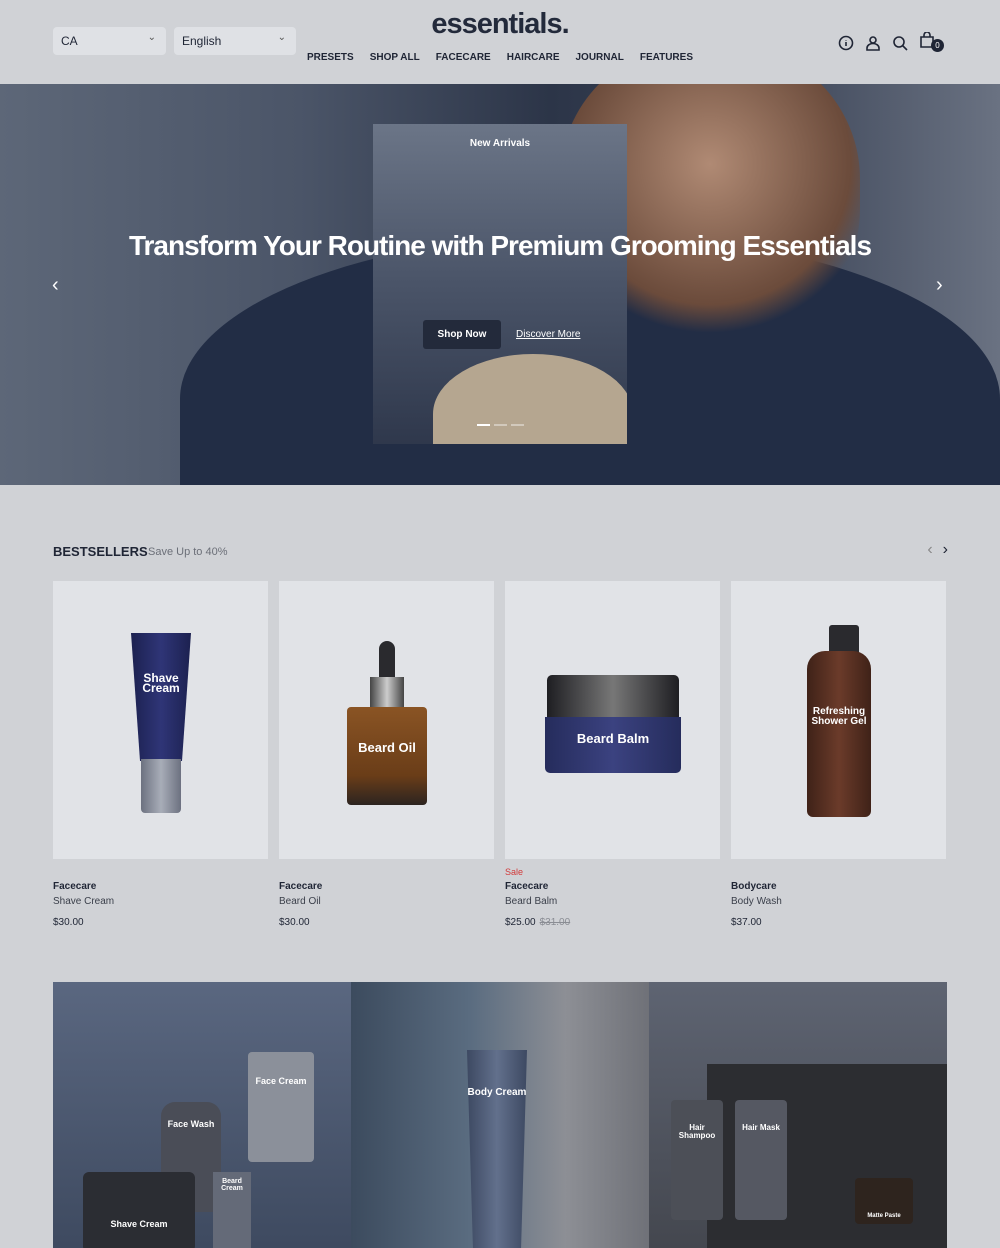 This screenshot has height=1248, width=1000. I want to click on info-icon, so click(846, 43).